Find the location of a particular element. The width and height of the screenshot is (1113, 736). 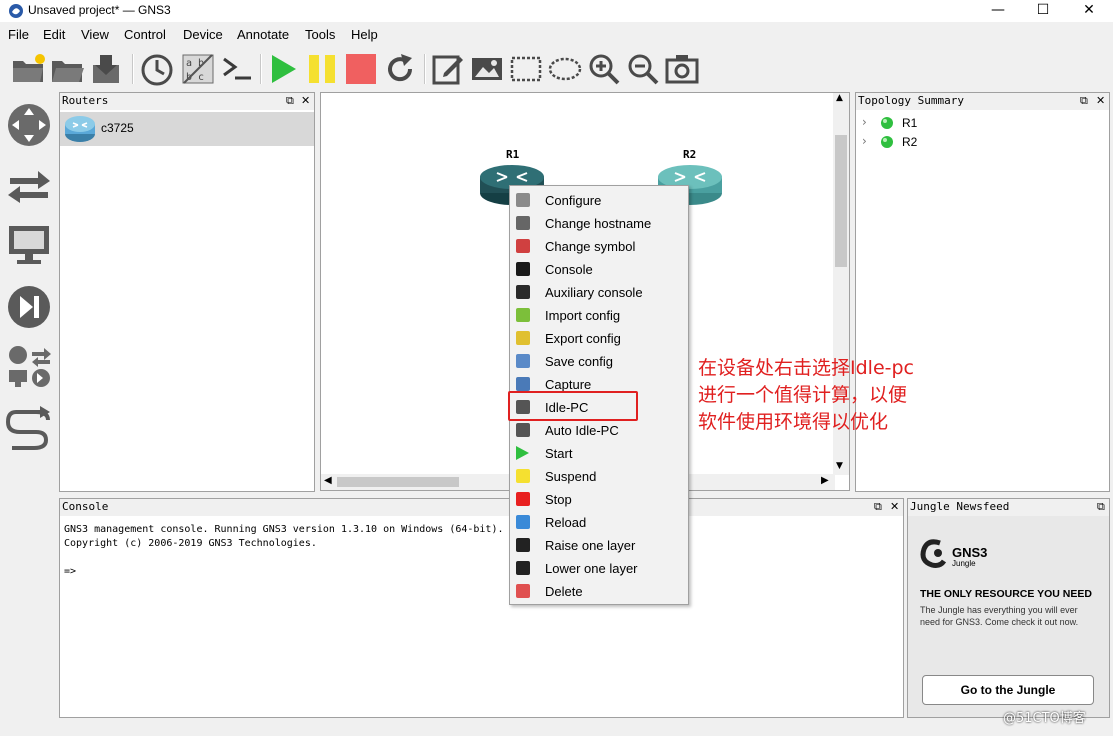

stop-all-icon is located at coordinates (361, 69).